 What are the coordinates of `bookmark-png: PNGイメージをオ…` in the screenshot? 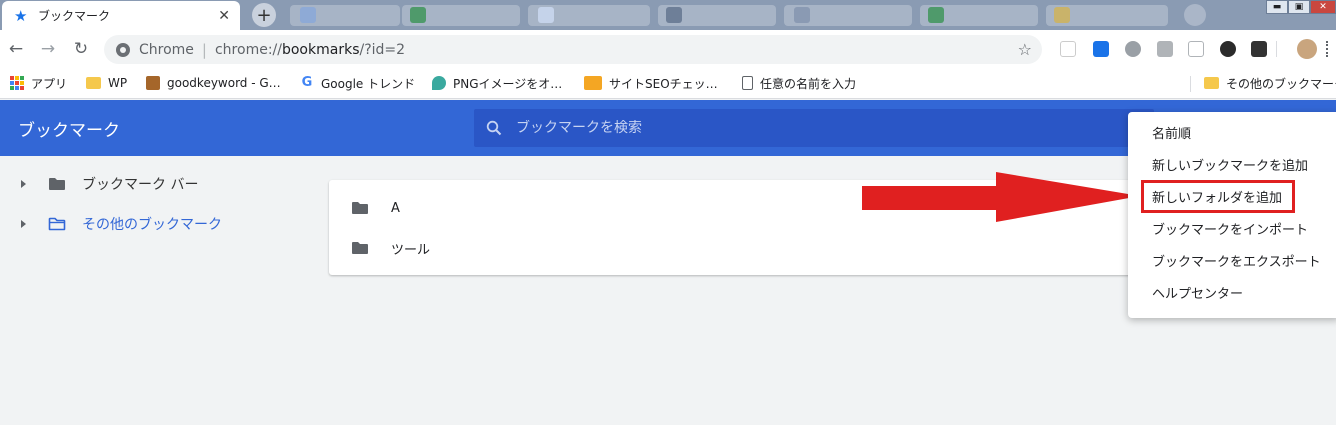 It's located at (497, 83).